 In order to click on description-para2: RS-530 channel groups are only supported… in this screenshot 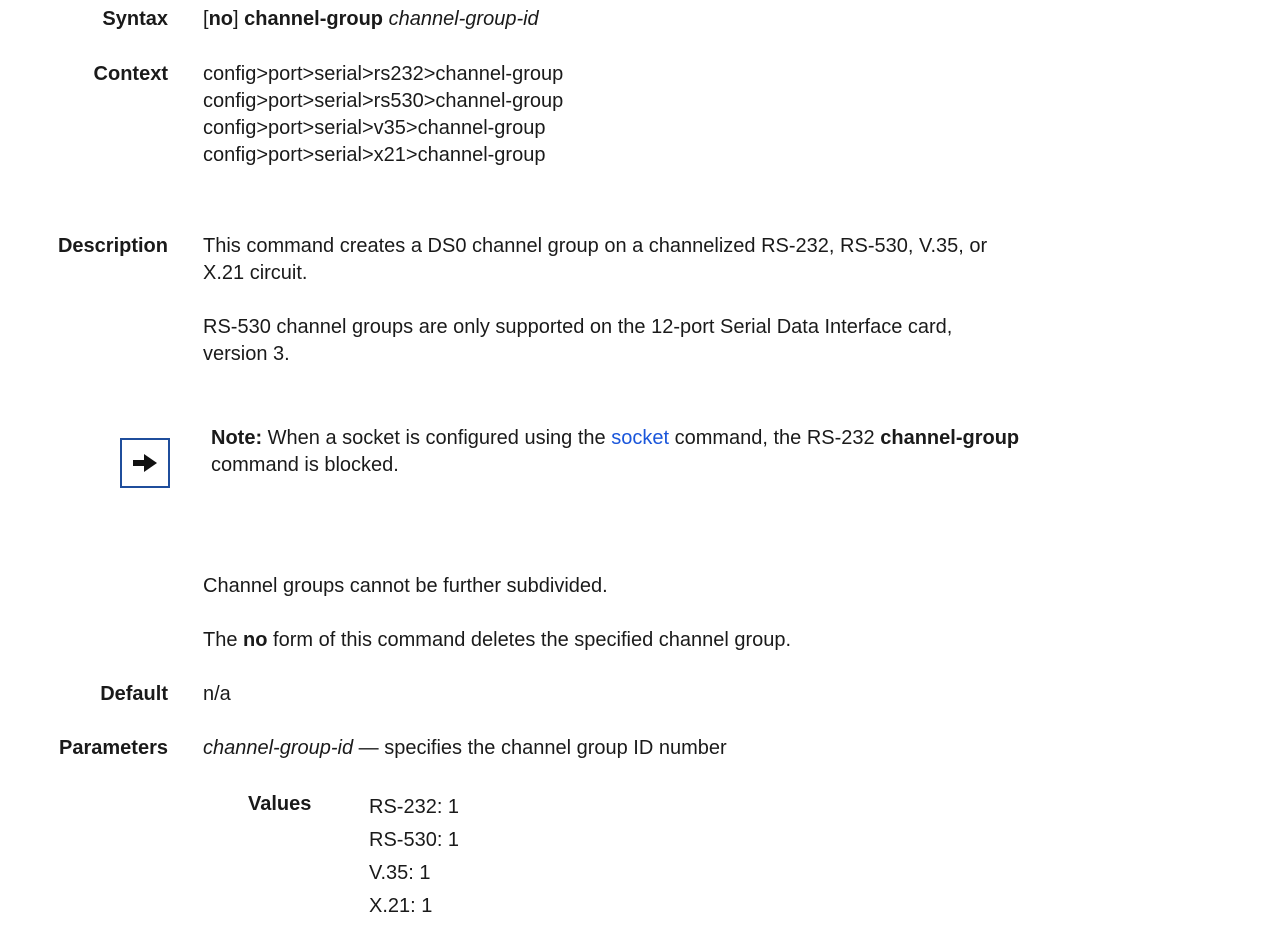, I will do `click(577, 341)`.